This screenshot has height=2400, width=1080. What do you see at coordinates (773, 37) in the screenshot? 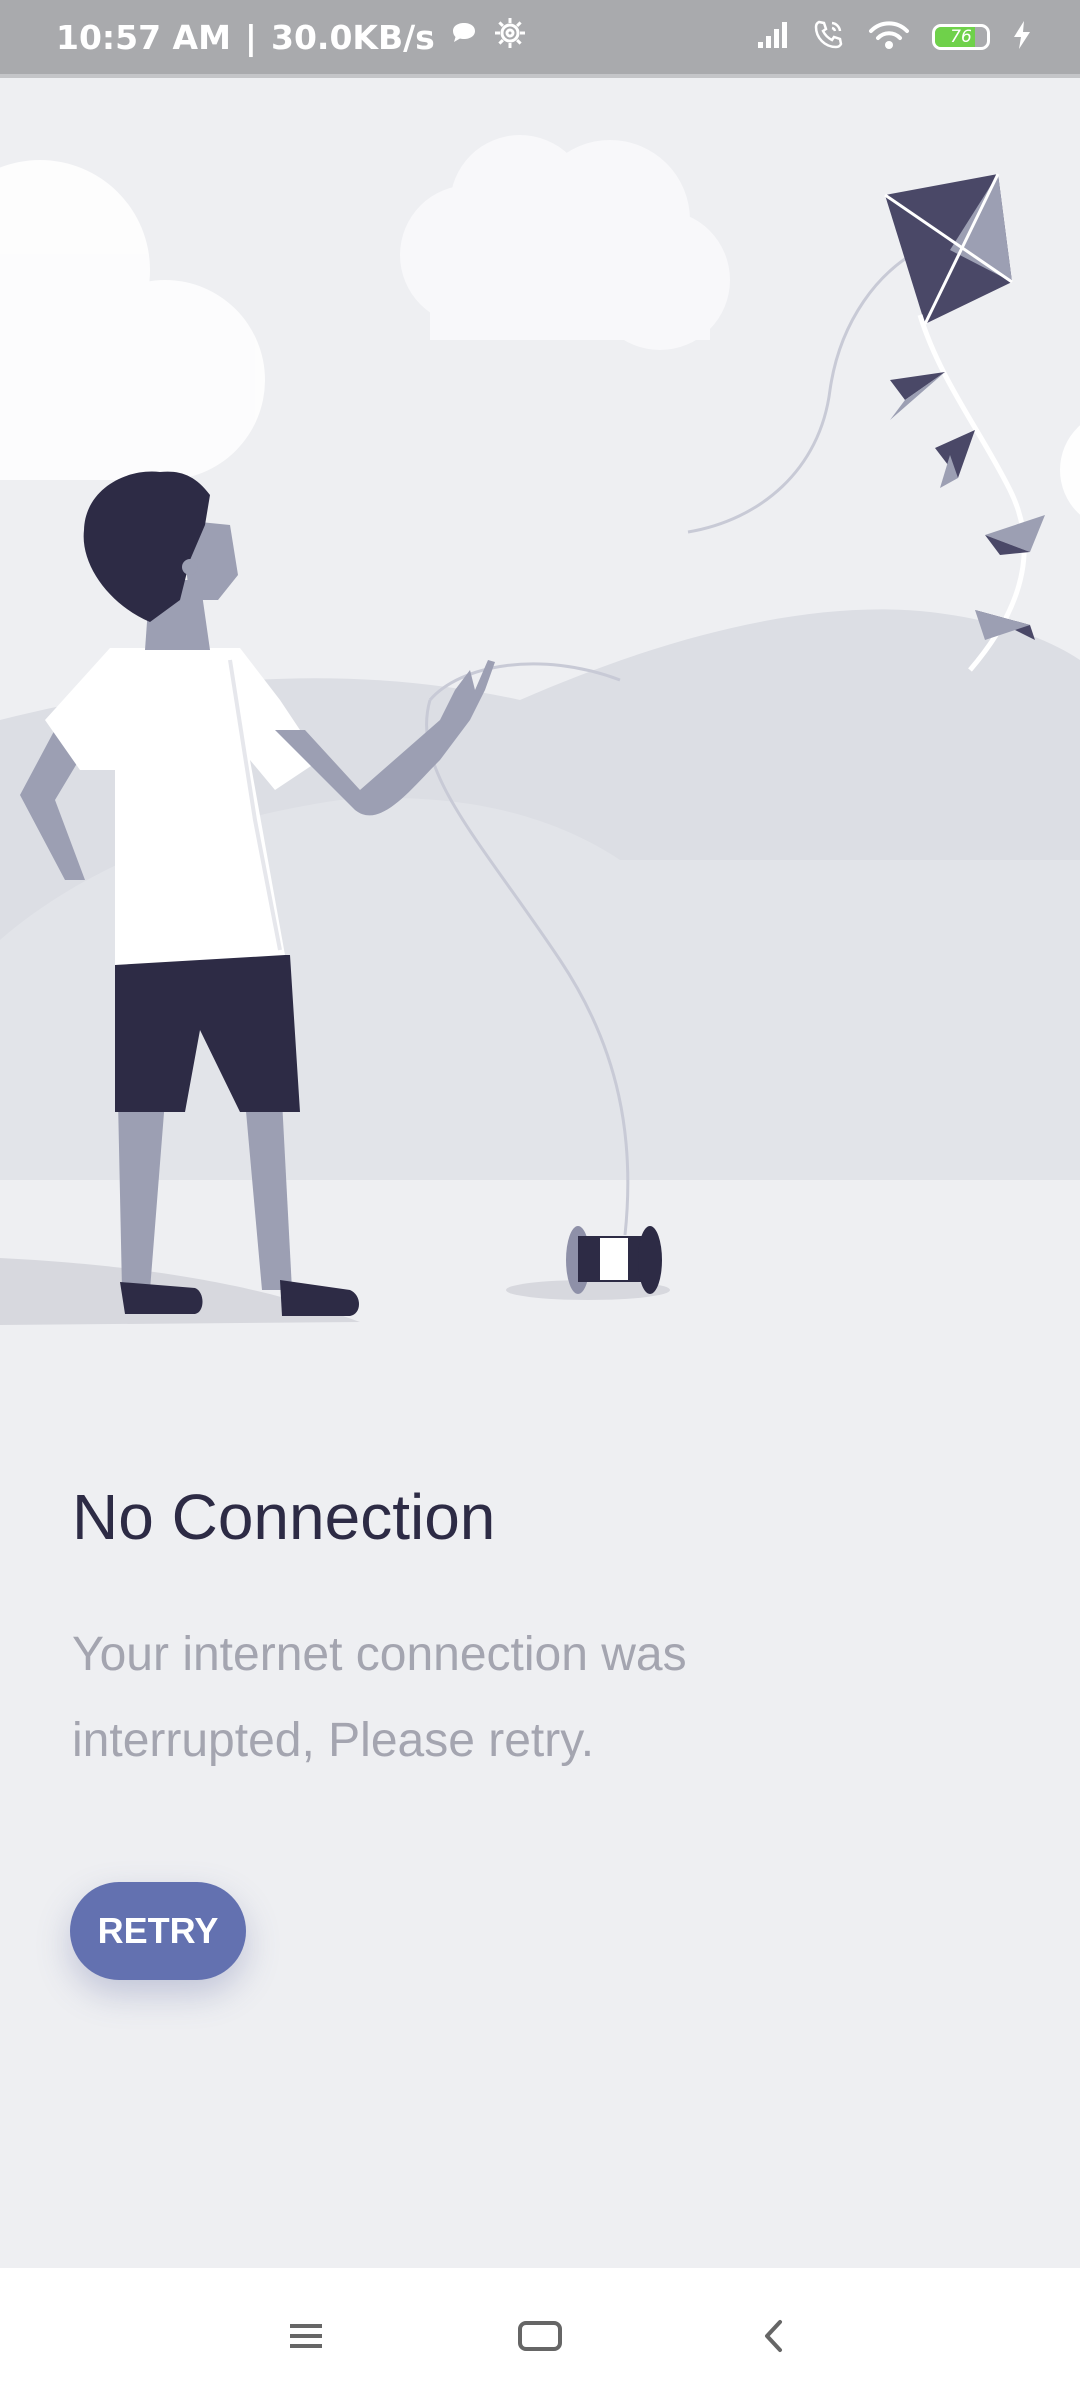
I see `signal-icon` at bounding box center [773, 37].